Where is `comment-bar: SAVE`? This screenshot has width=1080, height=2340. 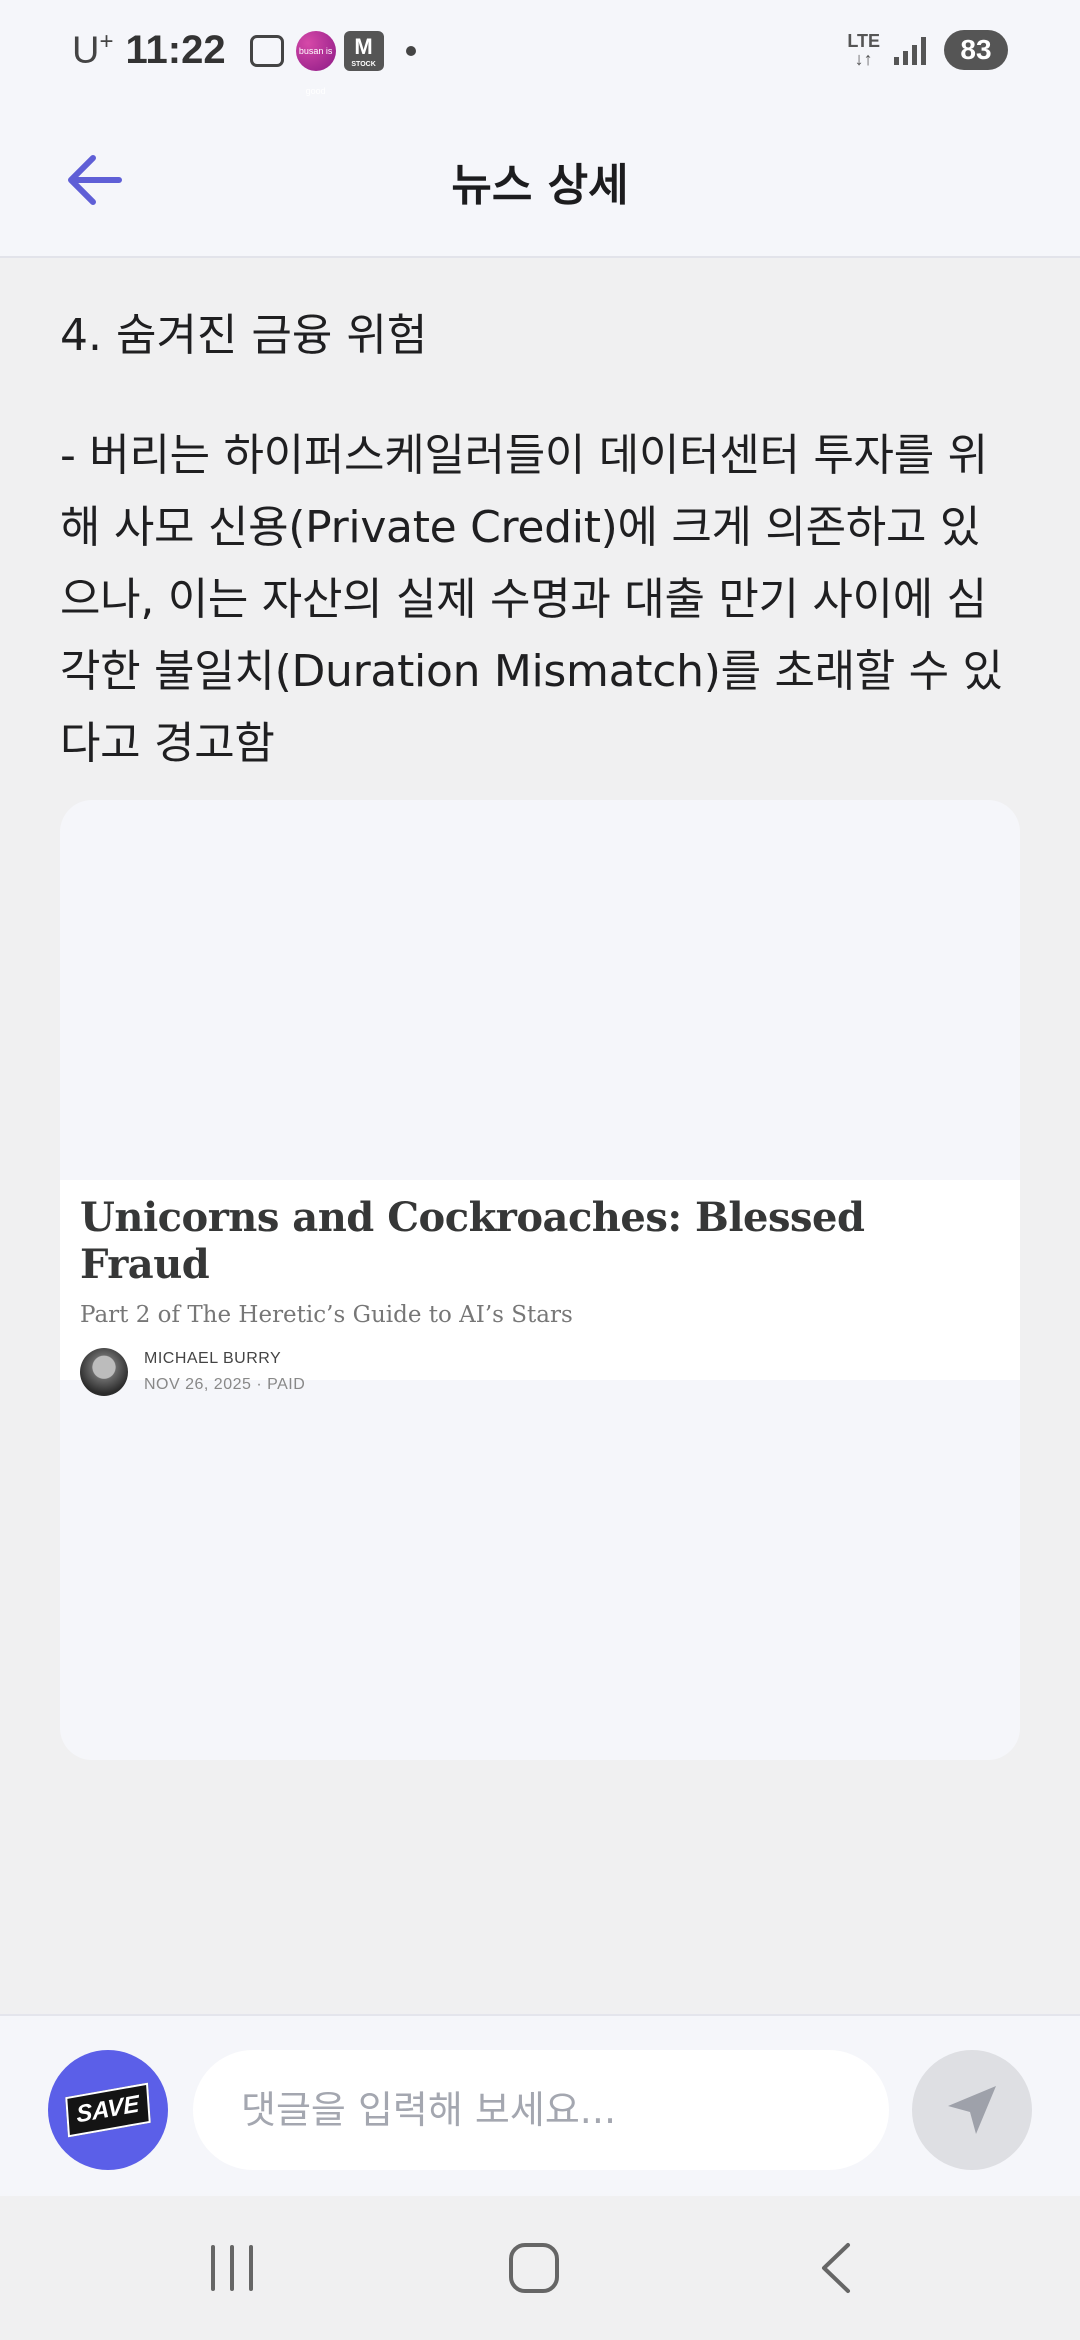
comment-bar: SAVE is located at coordinates (540, 2105).